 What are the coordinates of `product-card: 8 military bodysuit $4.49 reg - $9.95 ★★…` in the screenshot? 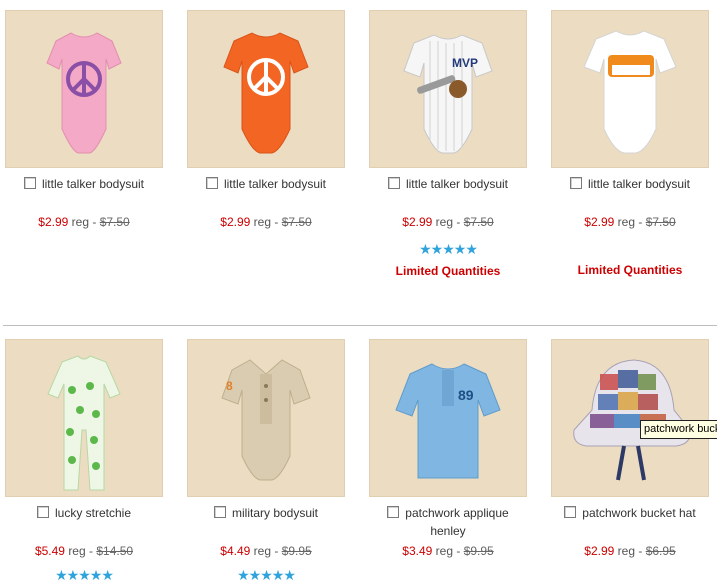 It's located at (266, 461).